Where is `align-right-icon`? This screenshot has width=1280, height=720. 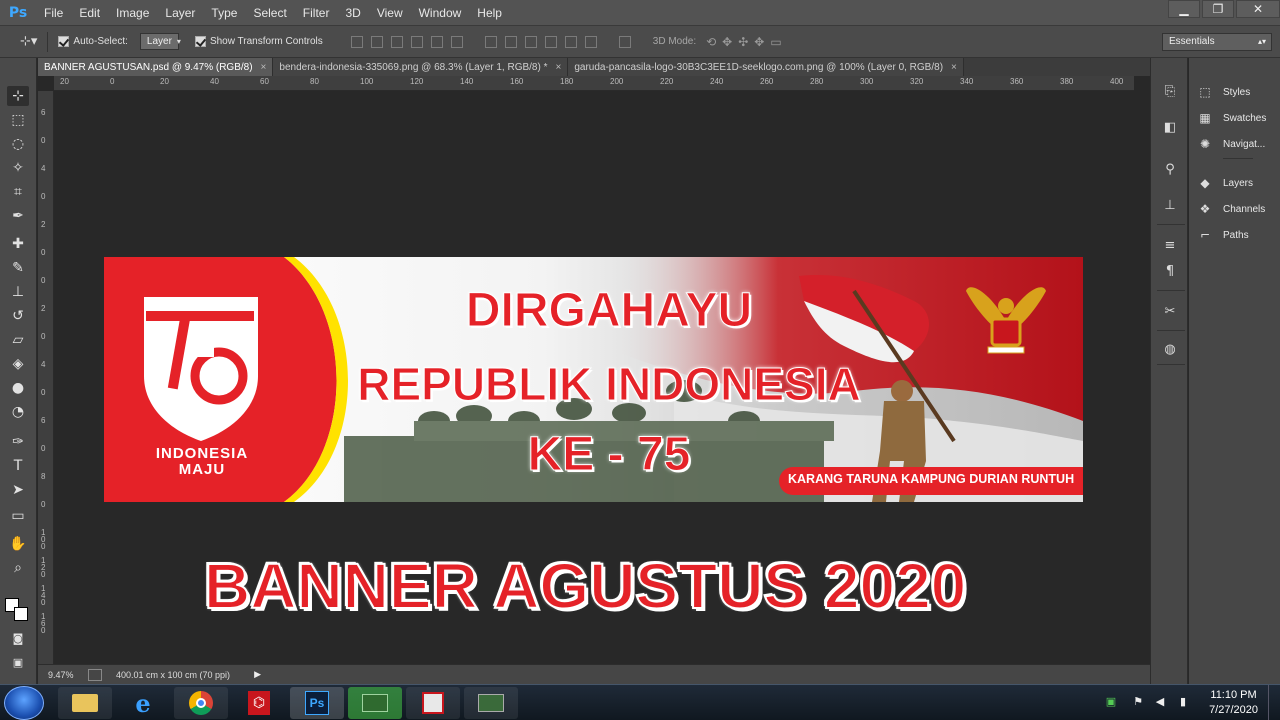
align-right-icon is located at coordinates (456, 41).